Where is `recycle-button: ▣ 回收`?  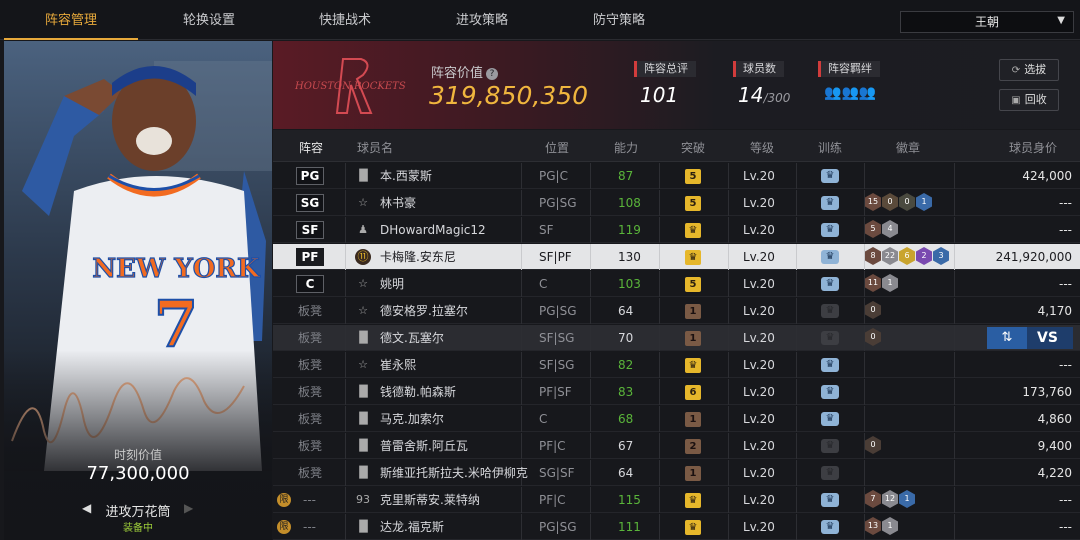 recycle-button: ▣ 回收 is located at coordinates (1029, 100).